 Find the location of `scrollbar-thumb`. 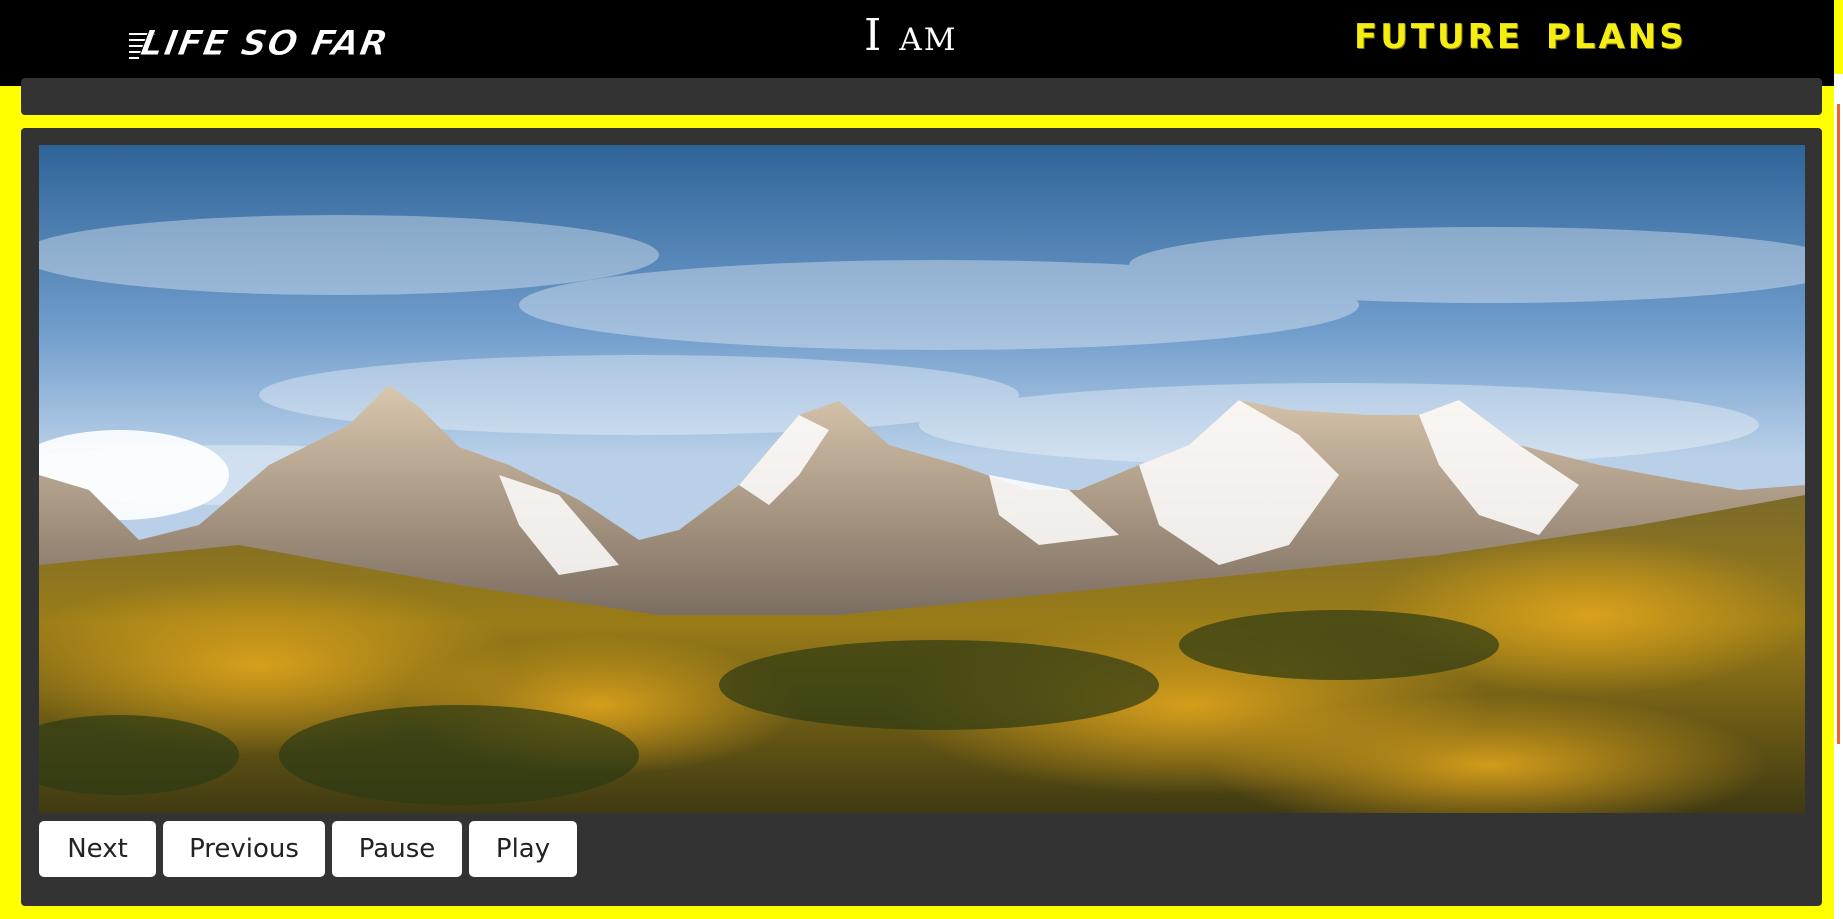

scrollbar-thumb is located at coordinates (1838, 424).